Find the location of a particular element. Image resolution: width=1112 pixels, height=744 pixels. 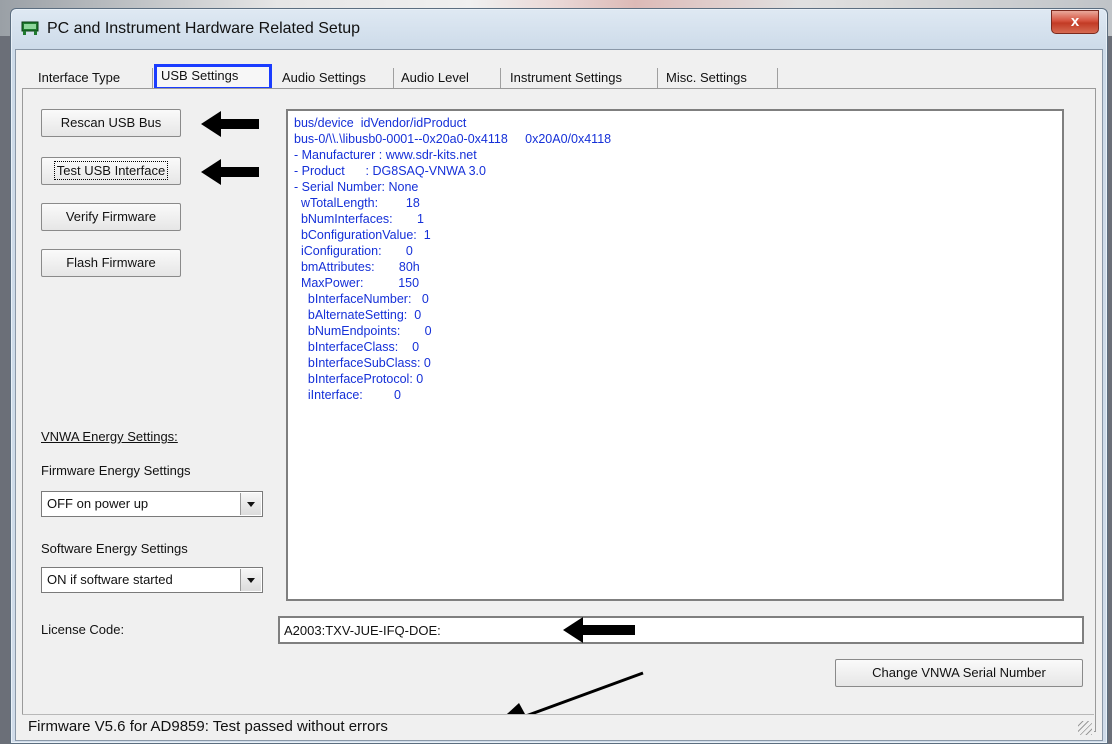

tab-misc-settings: Misc. Settings is located at coordinates (719, 78).